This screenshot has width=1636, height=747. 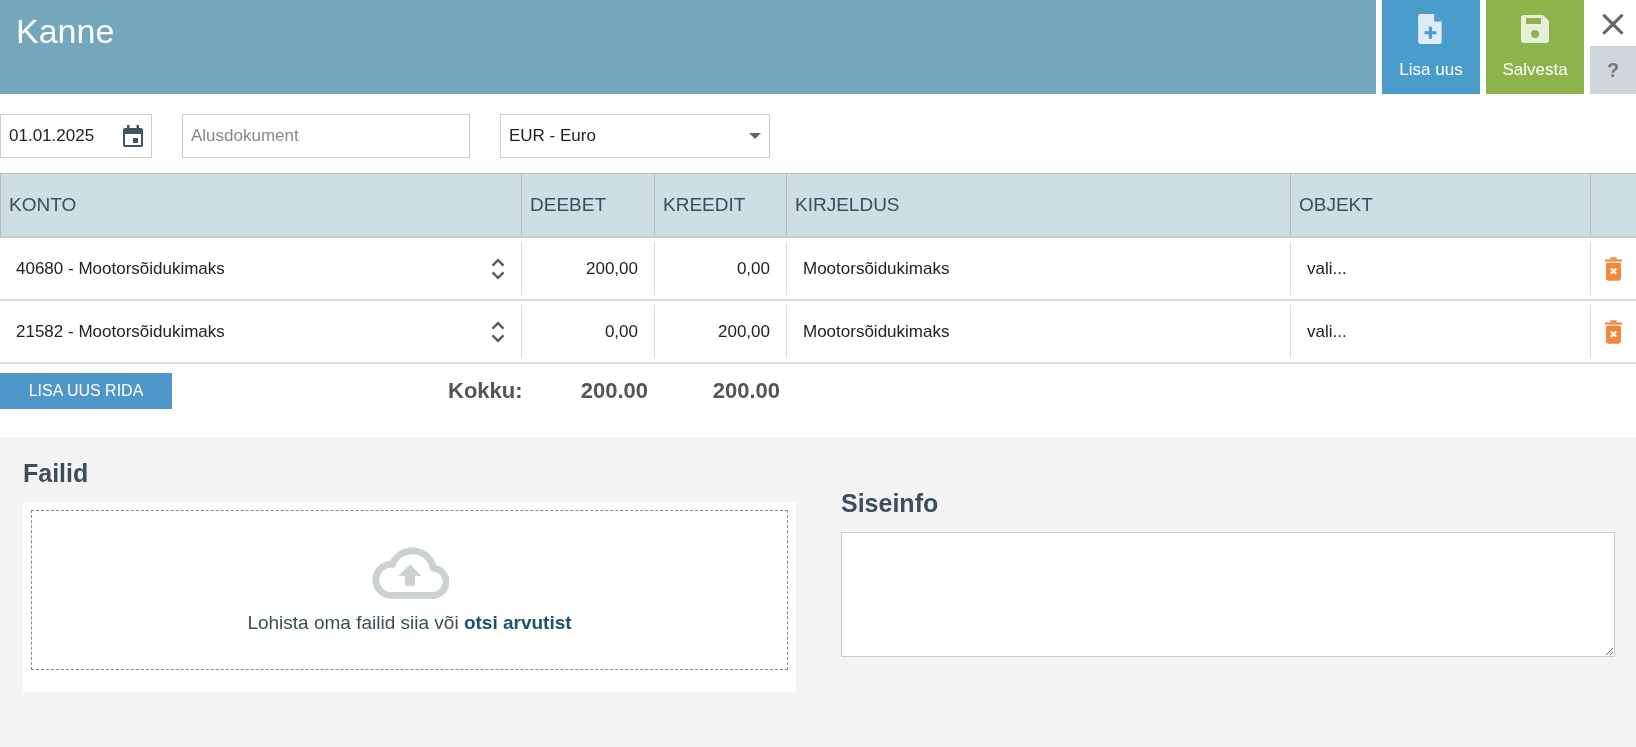 What do you see at coordinates (485, 391) in the screenshot?
I see `total-label: Kokku:` at bounding box center [485, 391].